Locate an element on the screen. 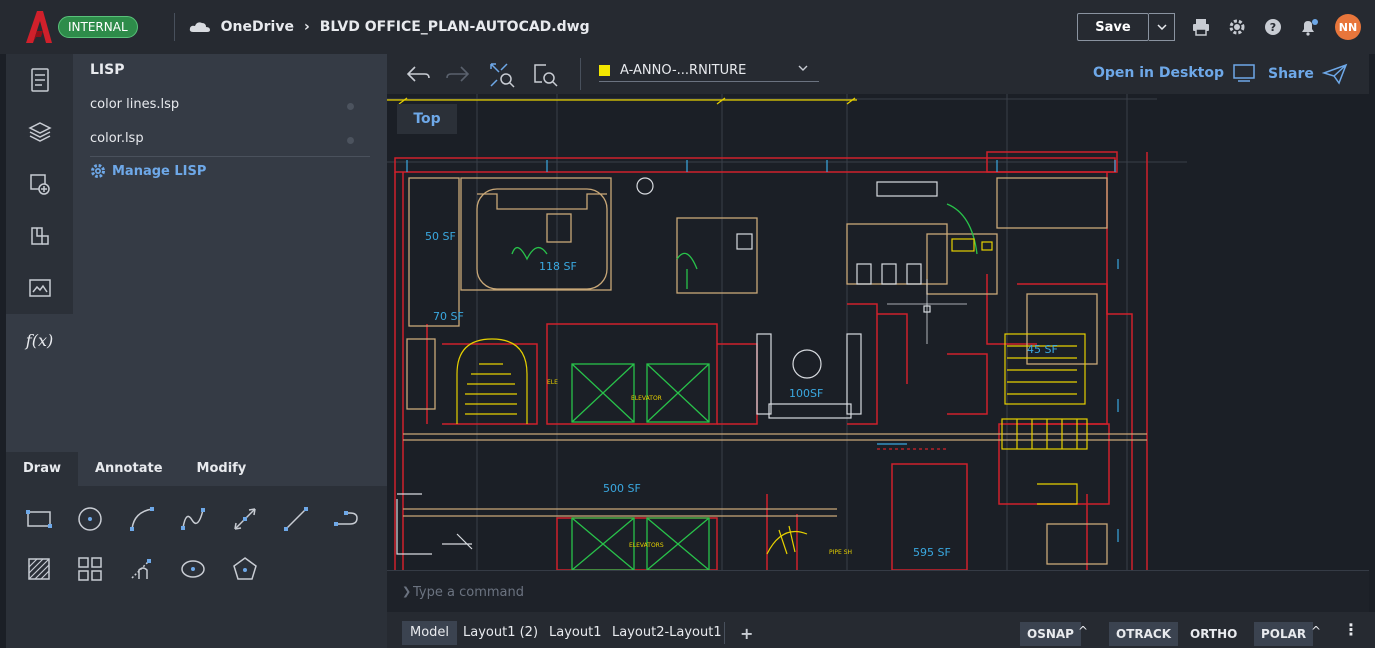  images-panel-button is located at coordinates (39, 288).